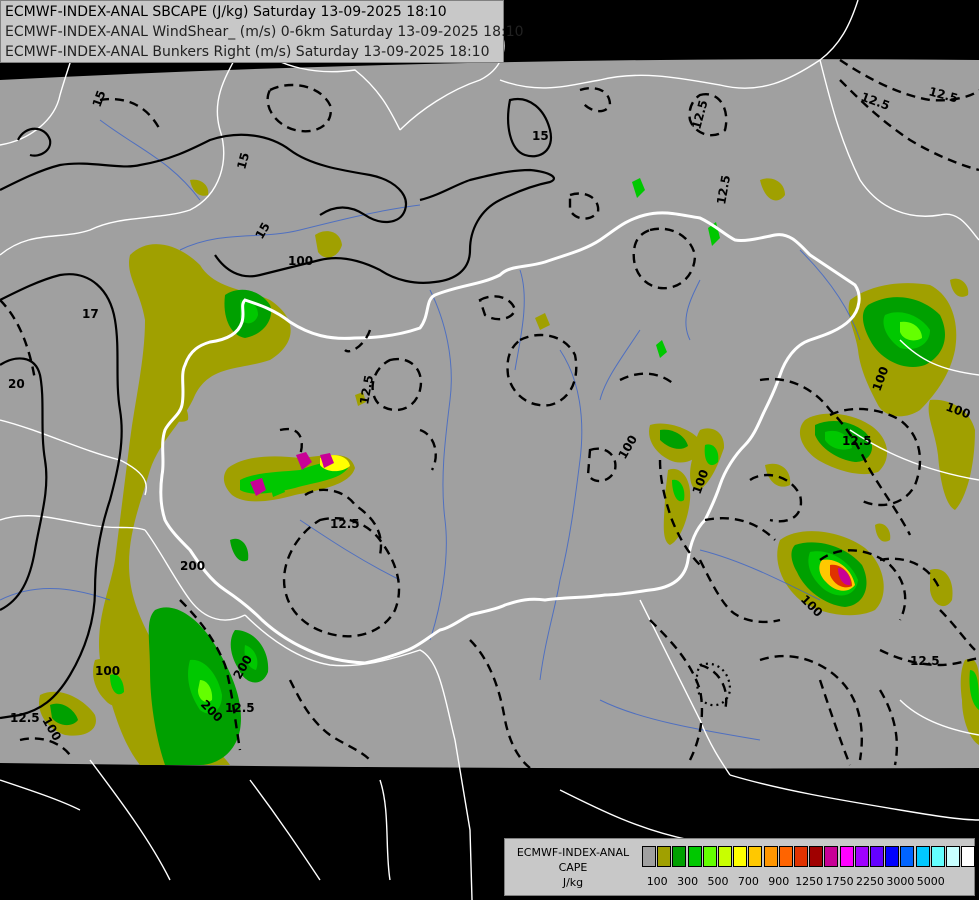  I want to click on legend-tick-label: 2250, so click(870, 881).